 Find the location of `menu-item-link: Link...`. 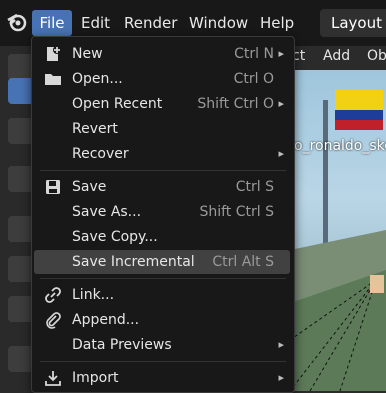

menu-item-link: Link... is located at coordinates (162, 295).